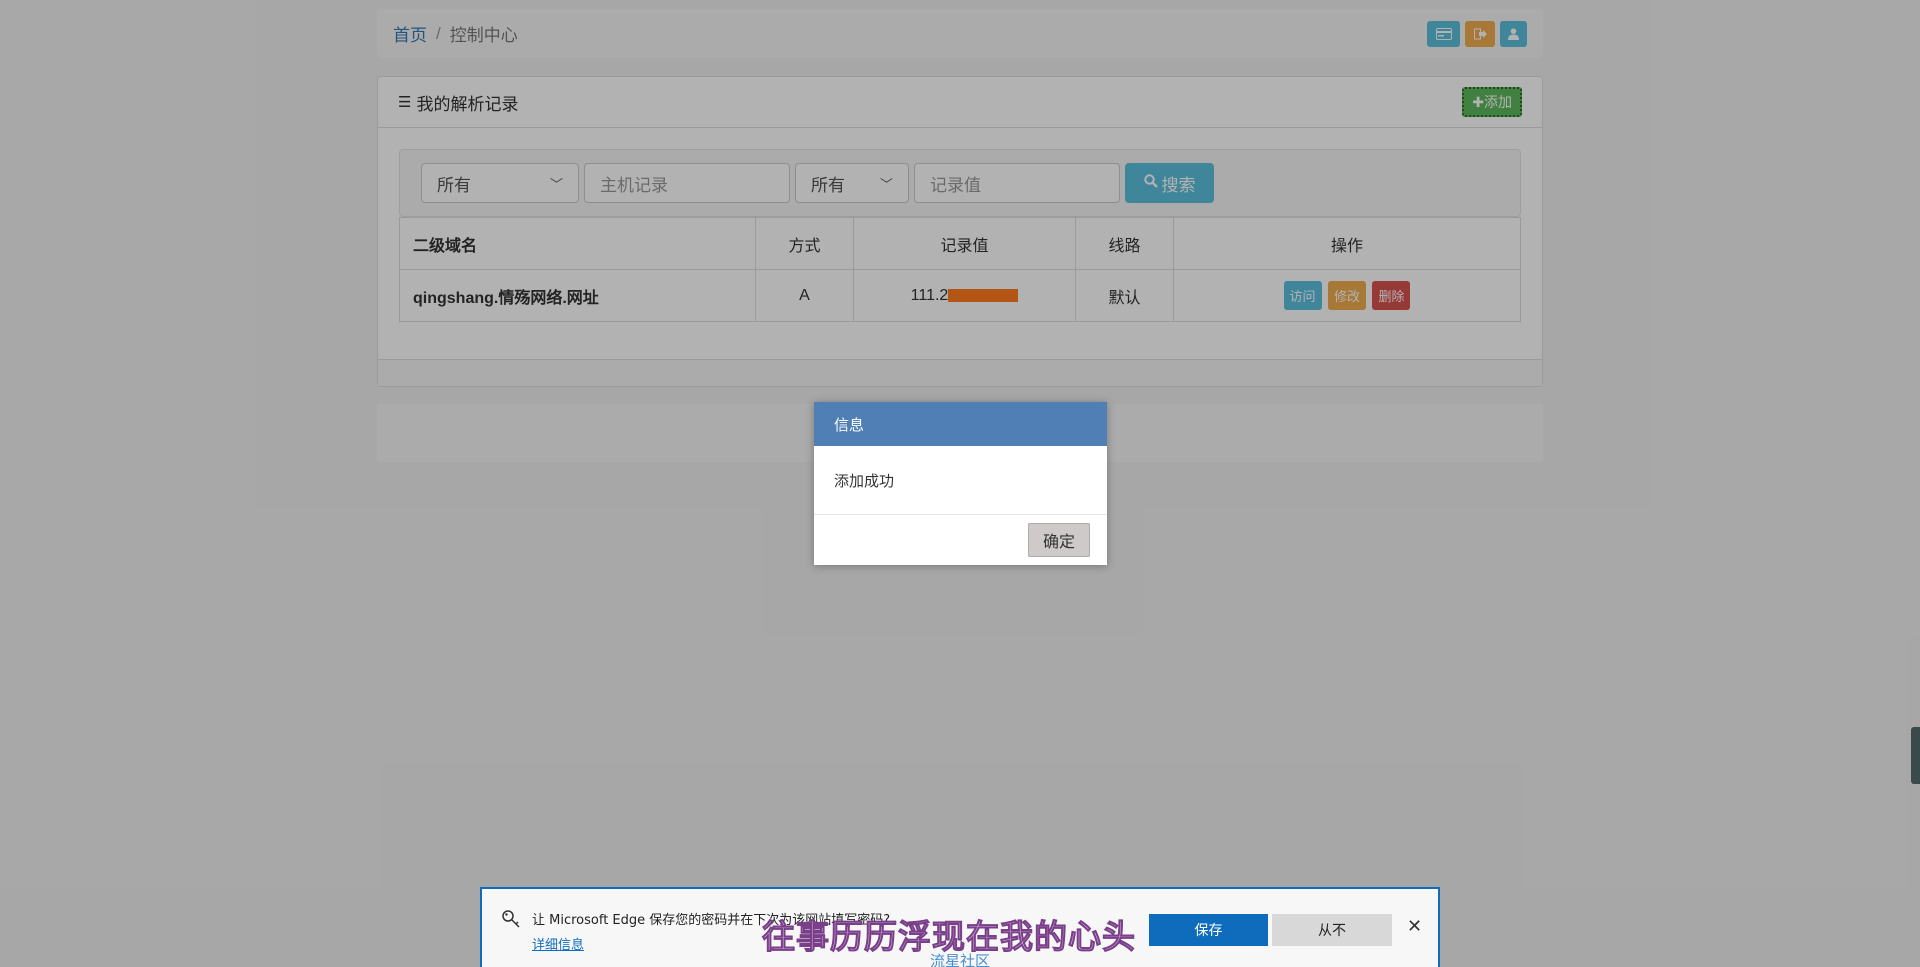  I want to click on edge-details-link: 详细信息, so click(558, 943).